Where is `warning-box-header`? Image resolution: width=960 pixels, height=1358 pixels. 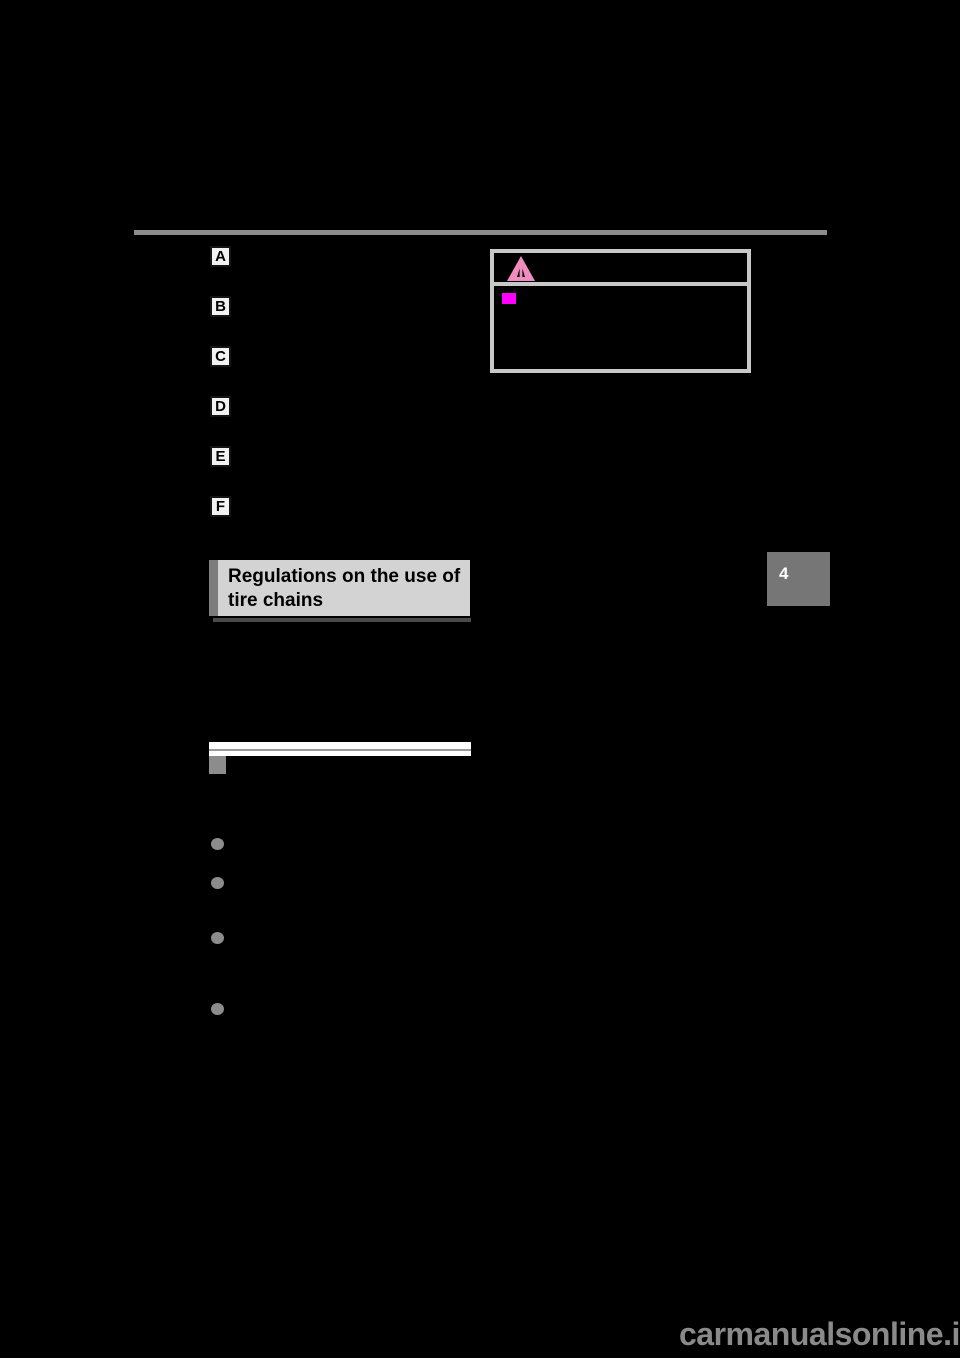 warning-box-header is located at coordinates (620, 269).